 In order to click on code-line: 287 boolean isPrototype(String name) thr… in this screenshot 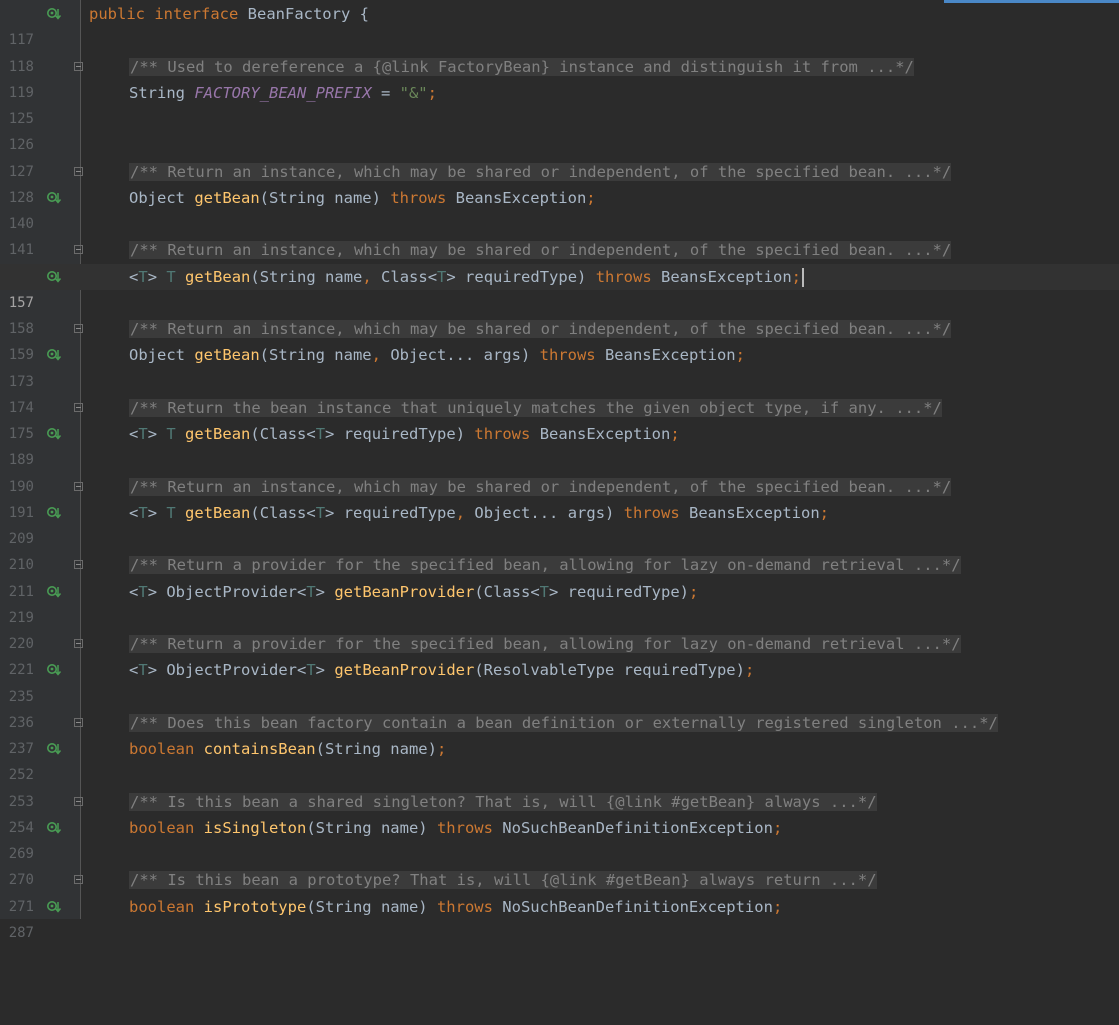, I will do `click(559, 917)`.